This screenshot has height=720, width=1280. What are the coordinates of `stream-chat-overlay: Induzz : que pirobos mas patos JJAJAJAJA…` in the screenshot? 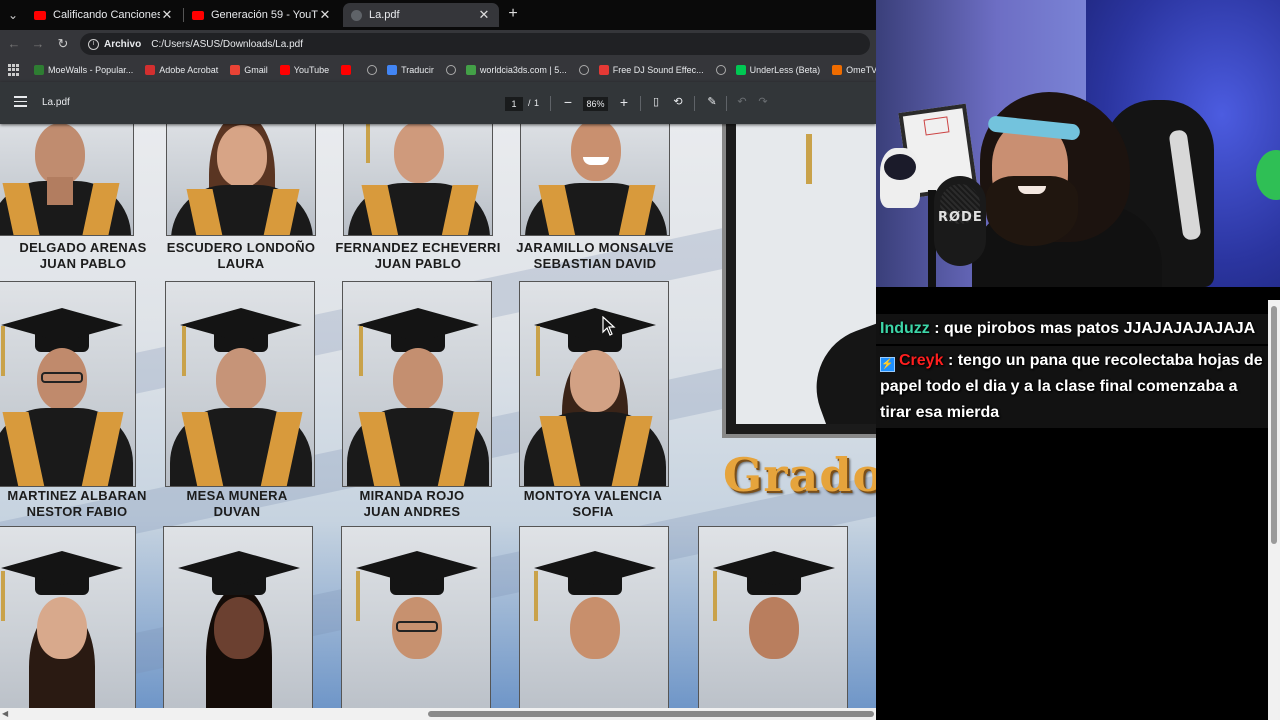 It's located at (1072, 372).